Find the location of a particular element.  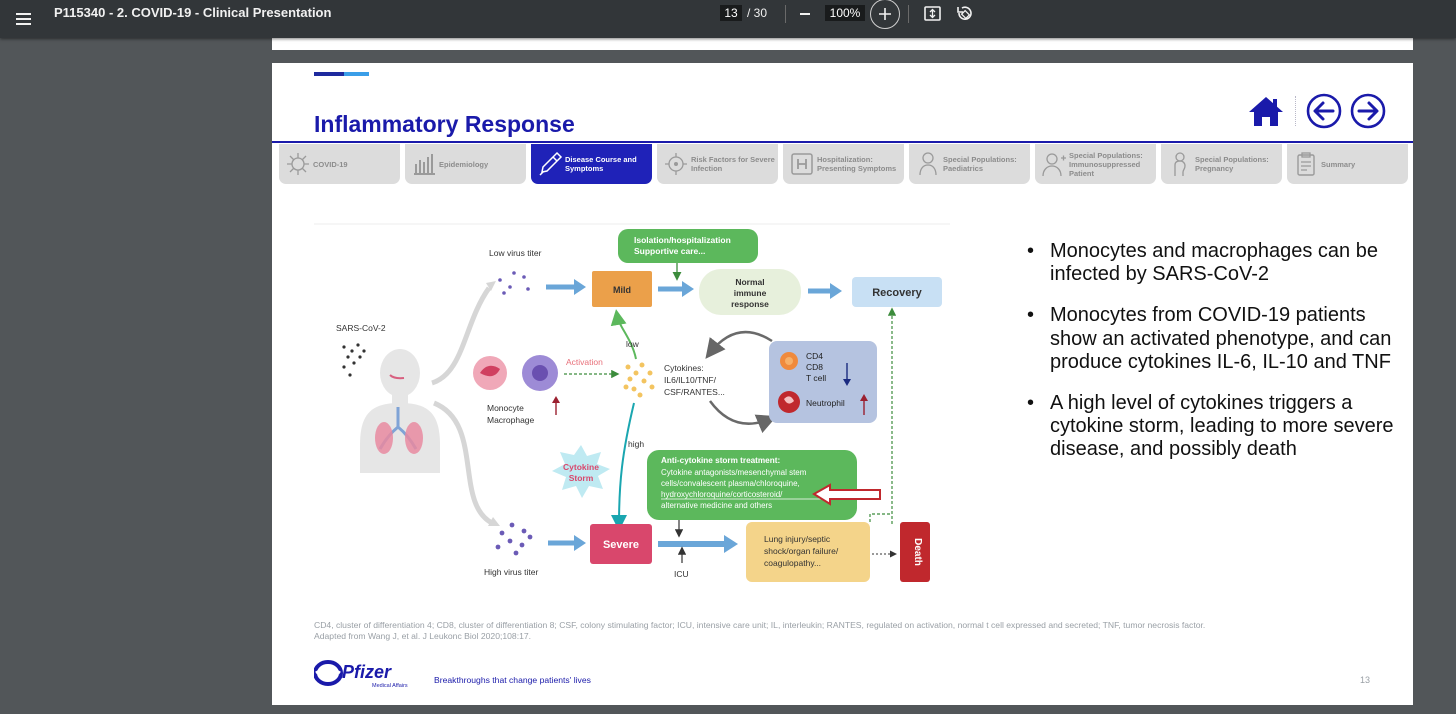

lung-injury-text: Lung injury/septic is located at coordinates (797, 539).